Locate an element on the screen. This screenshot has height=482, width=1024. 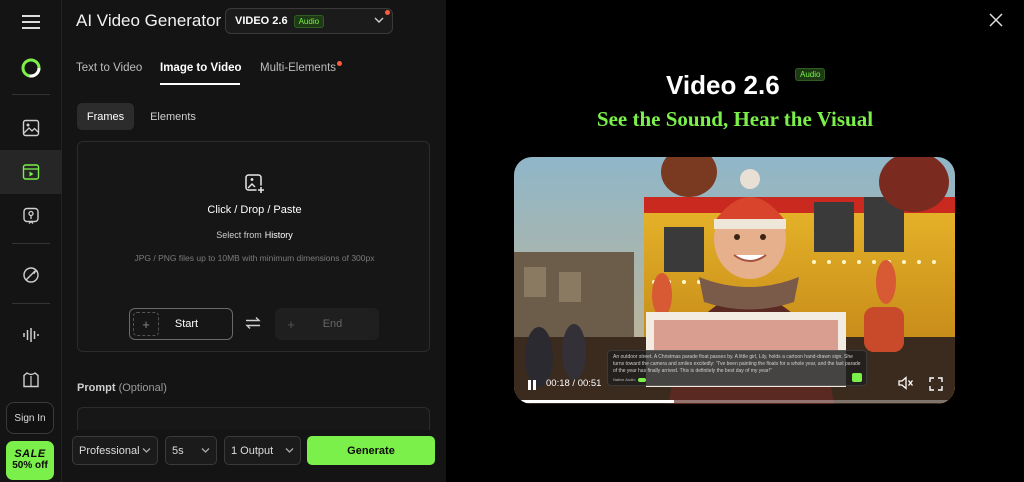
duration-select: 5s is located at coordinates (191, 450).